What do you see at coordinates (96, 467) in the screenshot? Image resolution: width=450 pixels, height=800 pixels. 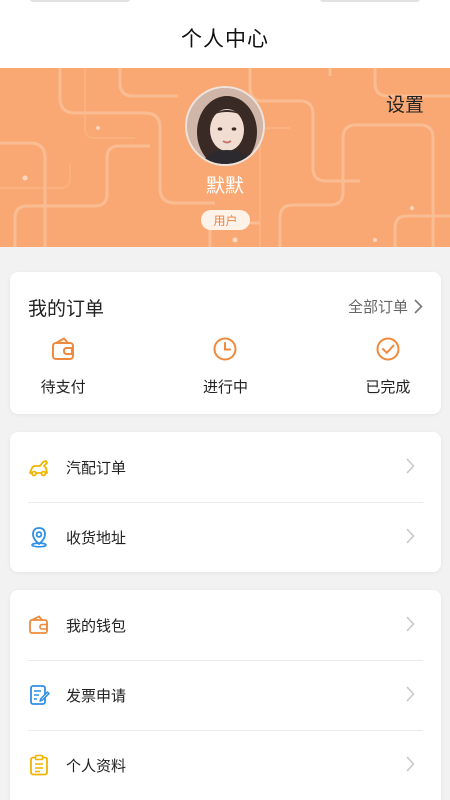 I see `menu-item-label: 汽配订单` at bounding box center [96, 467].